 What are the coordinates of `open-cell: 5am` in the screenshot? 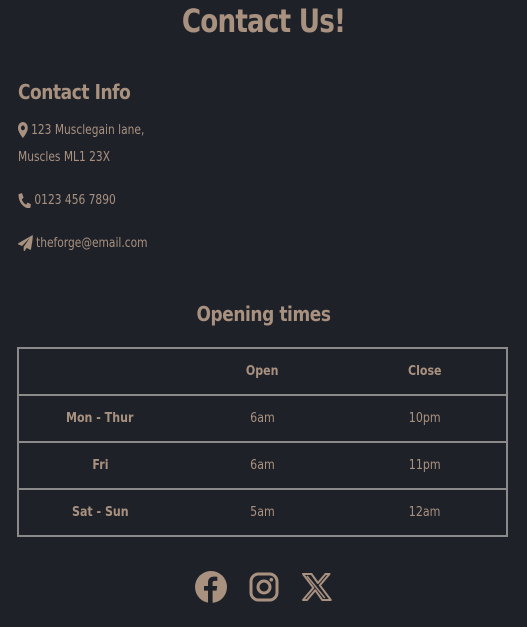 It's located at (262, 512).